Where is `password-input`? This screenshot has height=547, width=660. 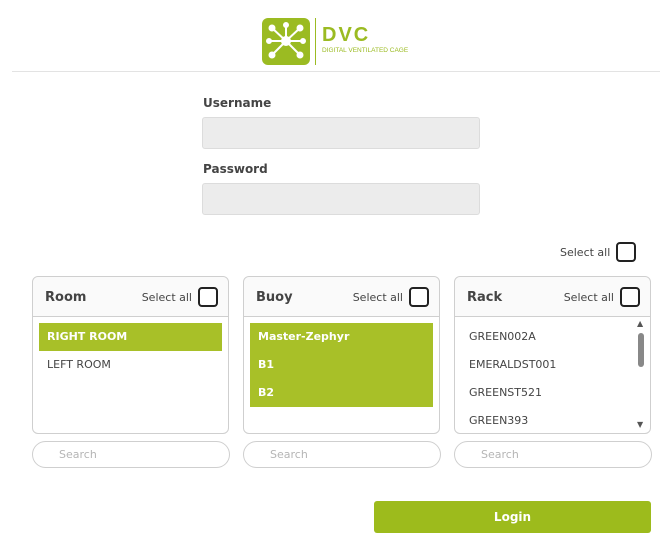 password-input is located at coordinates (341, 199).